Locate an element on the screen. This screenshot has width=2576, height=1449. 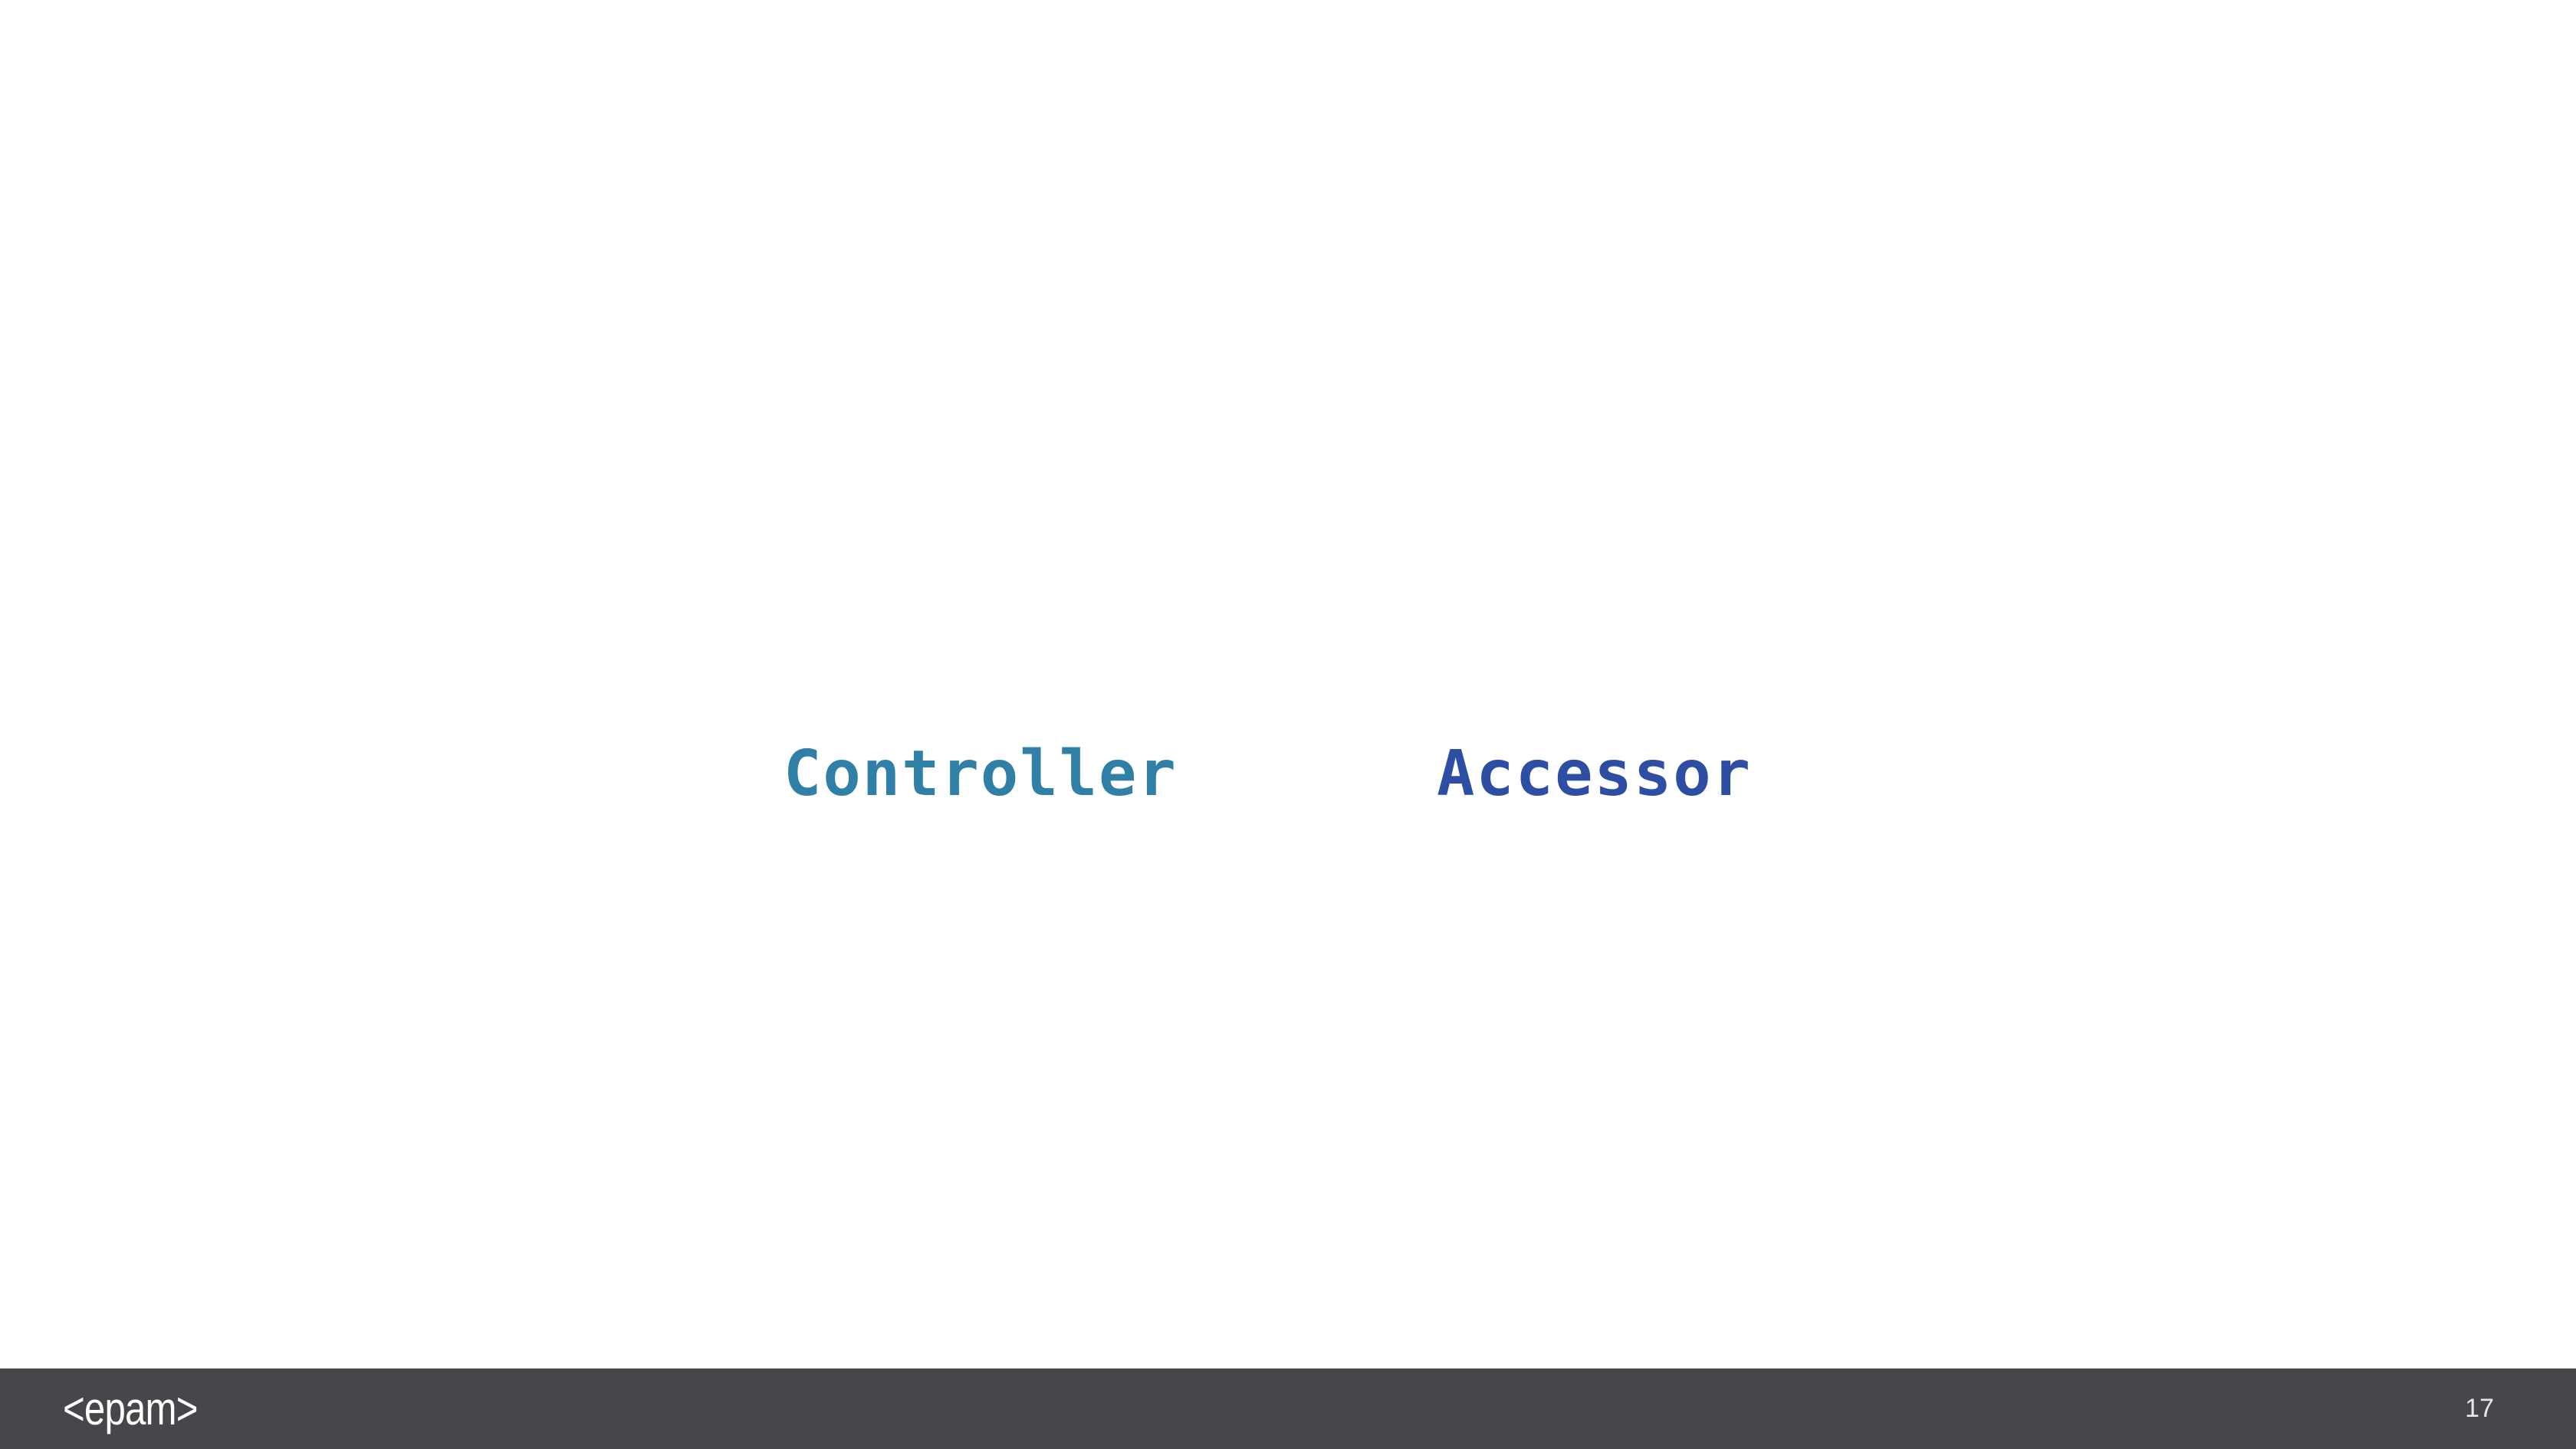
footer-bar: <epam> 17 is located at coordinates (1288, 1408).